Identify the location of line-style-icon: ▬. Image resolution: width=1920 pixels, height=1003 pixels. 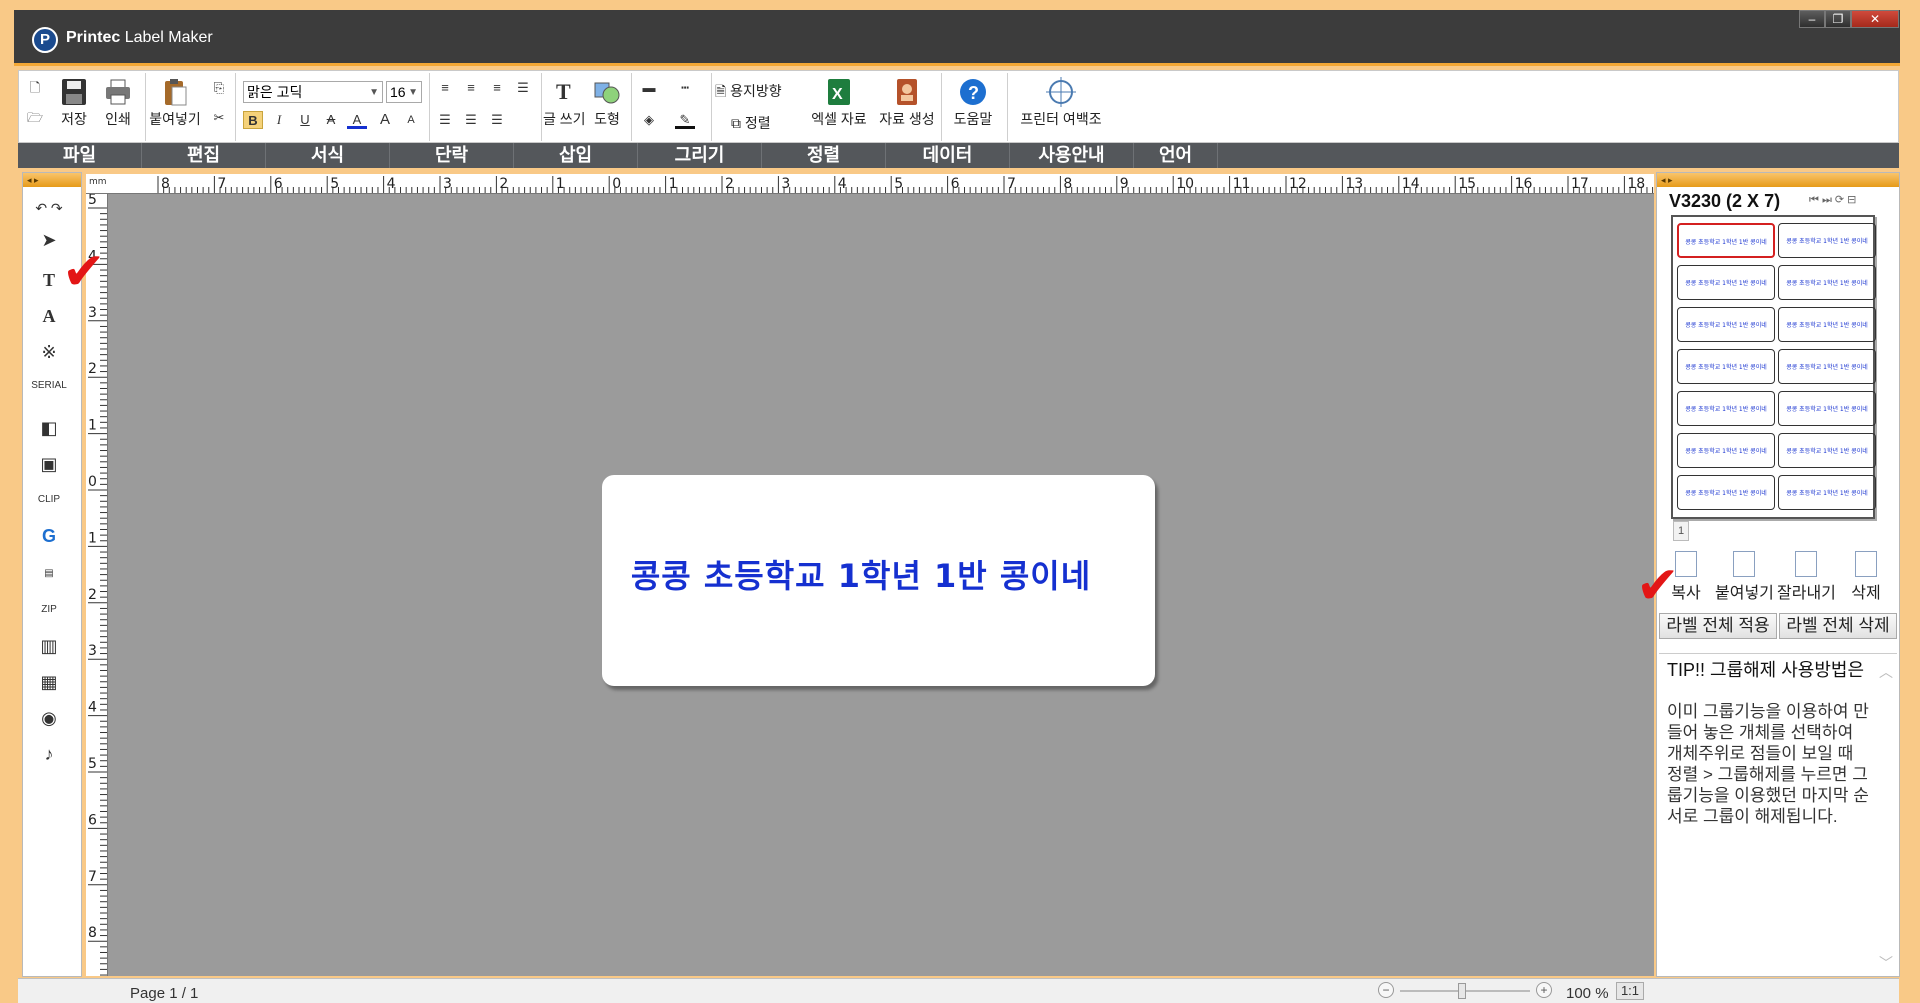
(649, 88).